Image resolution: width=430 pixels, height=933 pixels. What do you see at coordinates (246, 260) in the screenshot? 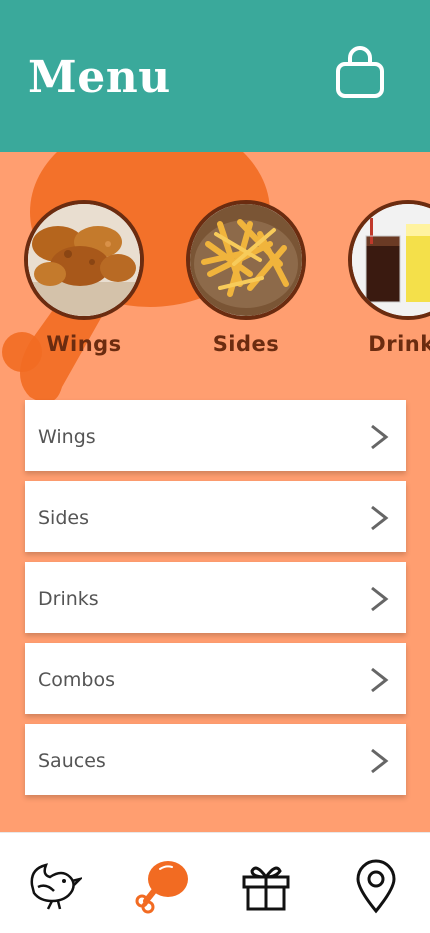
I see `sides-image` at bounding box center [246, 260].